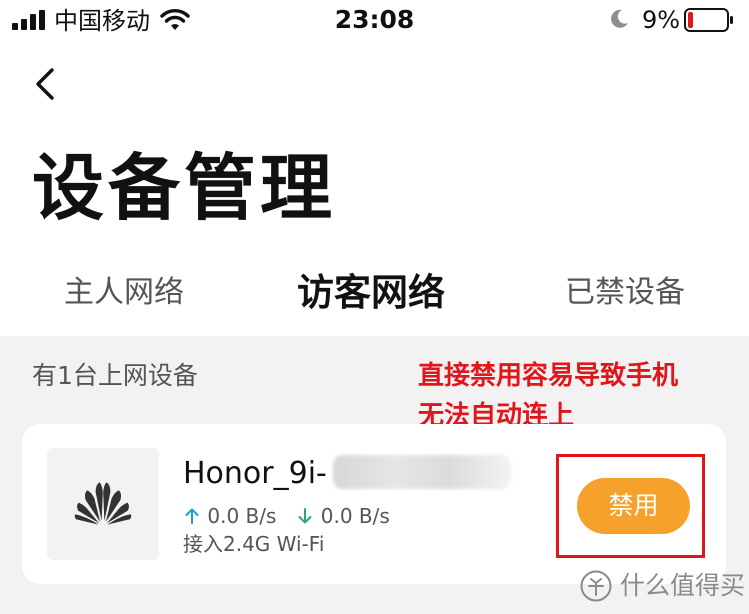 The width and height of the screenshot is (749, 614). Describe the element at coordinates (255, 473) in the screenshot. I see `device-name-text: Honor_9i-` at that location.